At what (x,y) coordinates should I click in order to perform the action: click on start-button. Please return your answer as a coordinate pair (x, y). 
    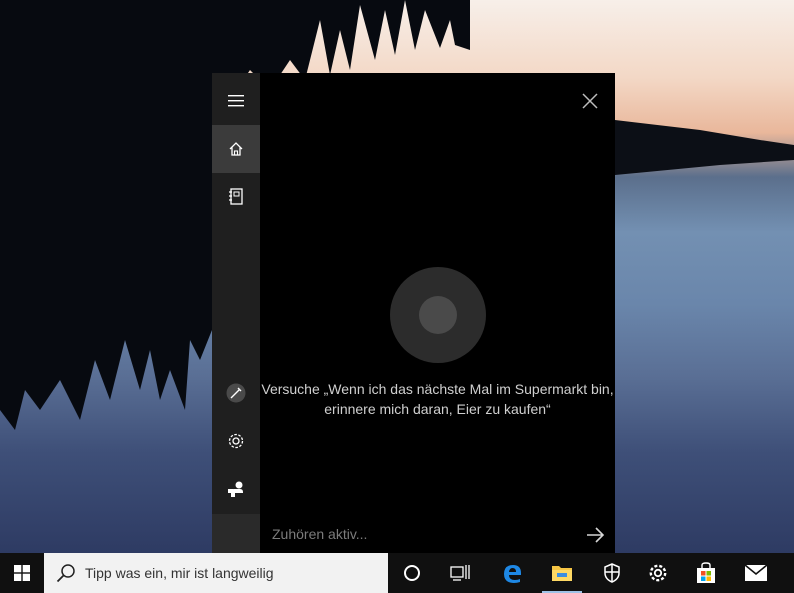
    Looking at the image, I should click on (22, 573).